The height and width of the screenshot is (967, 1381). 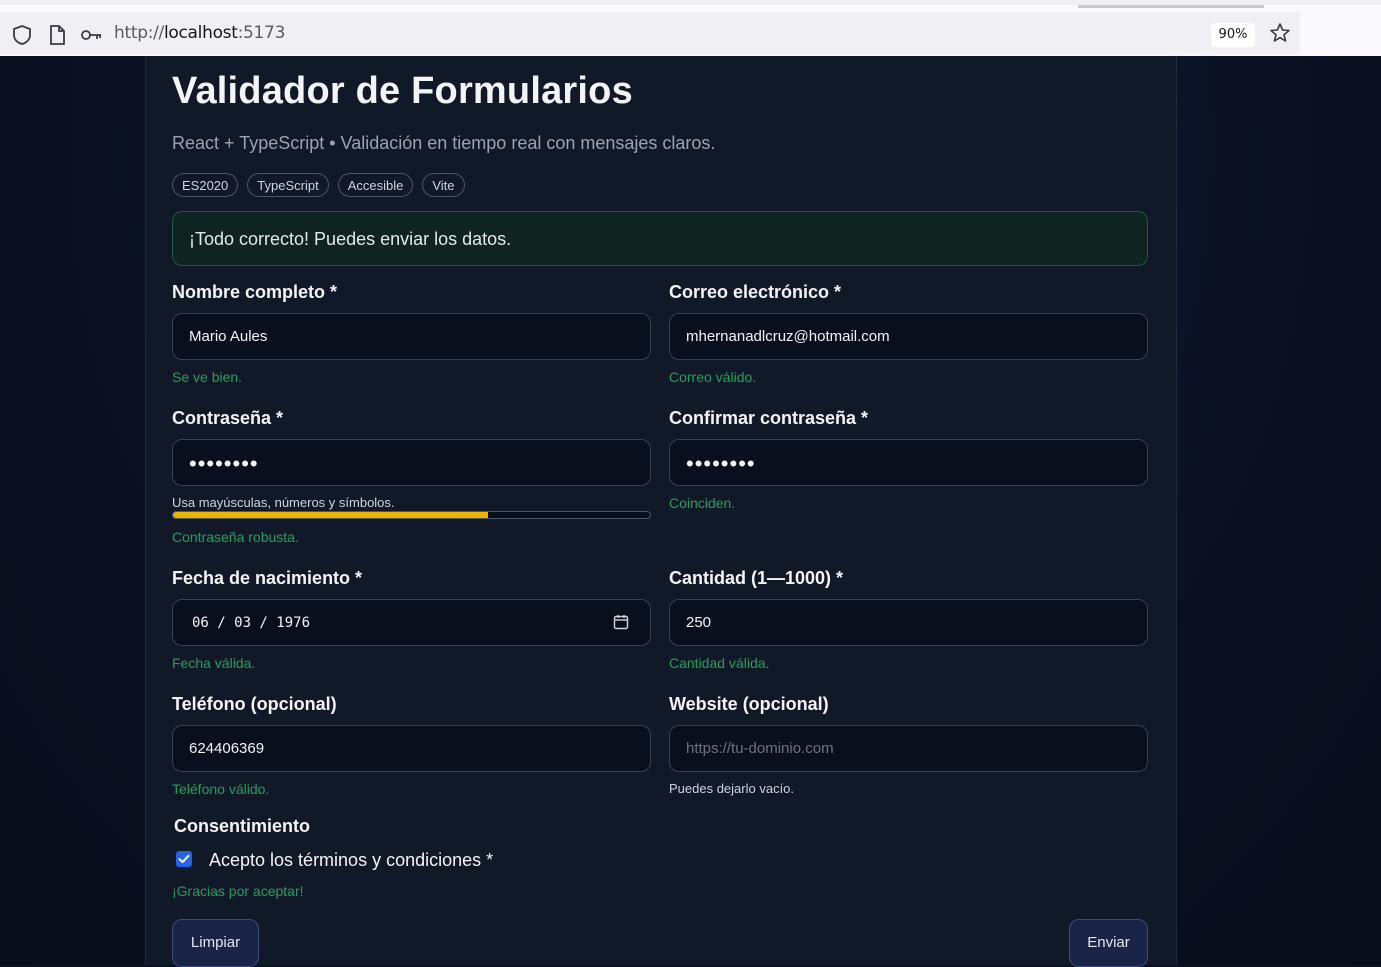 What do you see at coordinates (330, 515) in the screenshot?
I see `password-strength-fill` at bounding box center [330, 515].